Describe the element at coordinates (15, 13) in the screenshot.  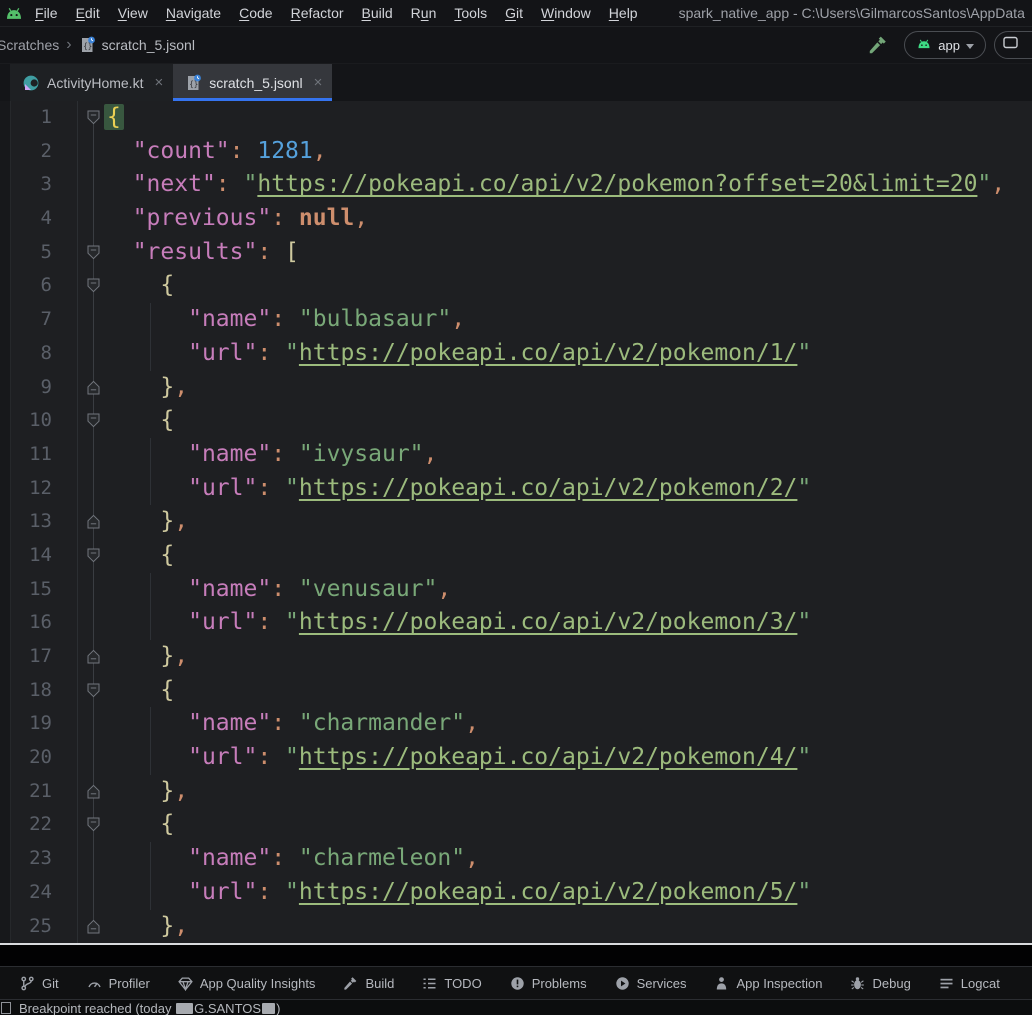
I see `android-studio-icon` at that location.